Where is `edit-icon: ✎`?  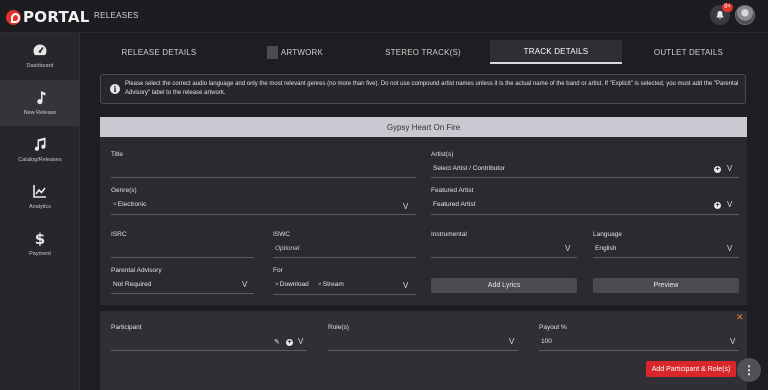 edit-icon: ✎ is located at coordinates (277, 342).